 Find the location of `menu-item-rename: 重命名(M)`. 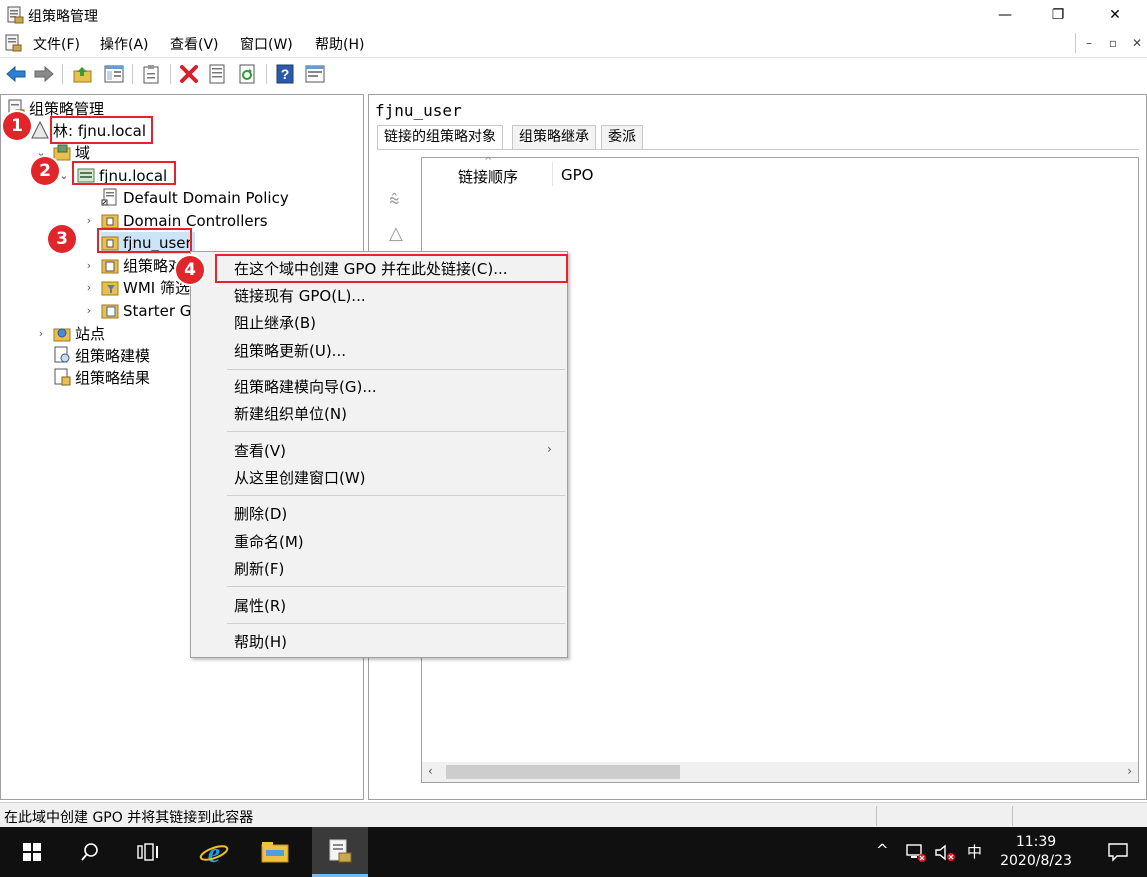

menu-item-rename: 重命名(M) is located at coordinates (269, 542).